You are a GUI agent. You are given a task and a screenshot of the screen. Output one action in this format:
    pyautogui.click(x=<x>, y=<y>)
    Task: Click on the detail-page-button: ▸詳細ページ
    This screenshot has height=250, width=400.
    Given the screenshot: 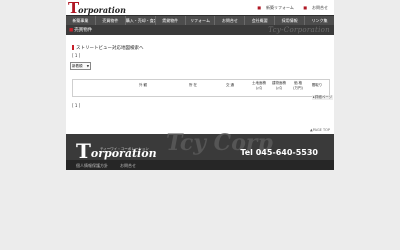 What is the action you would take?
    pyautogui.click(x=323, y=97)
    